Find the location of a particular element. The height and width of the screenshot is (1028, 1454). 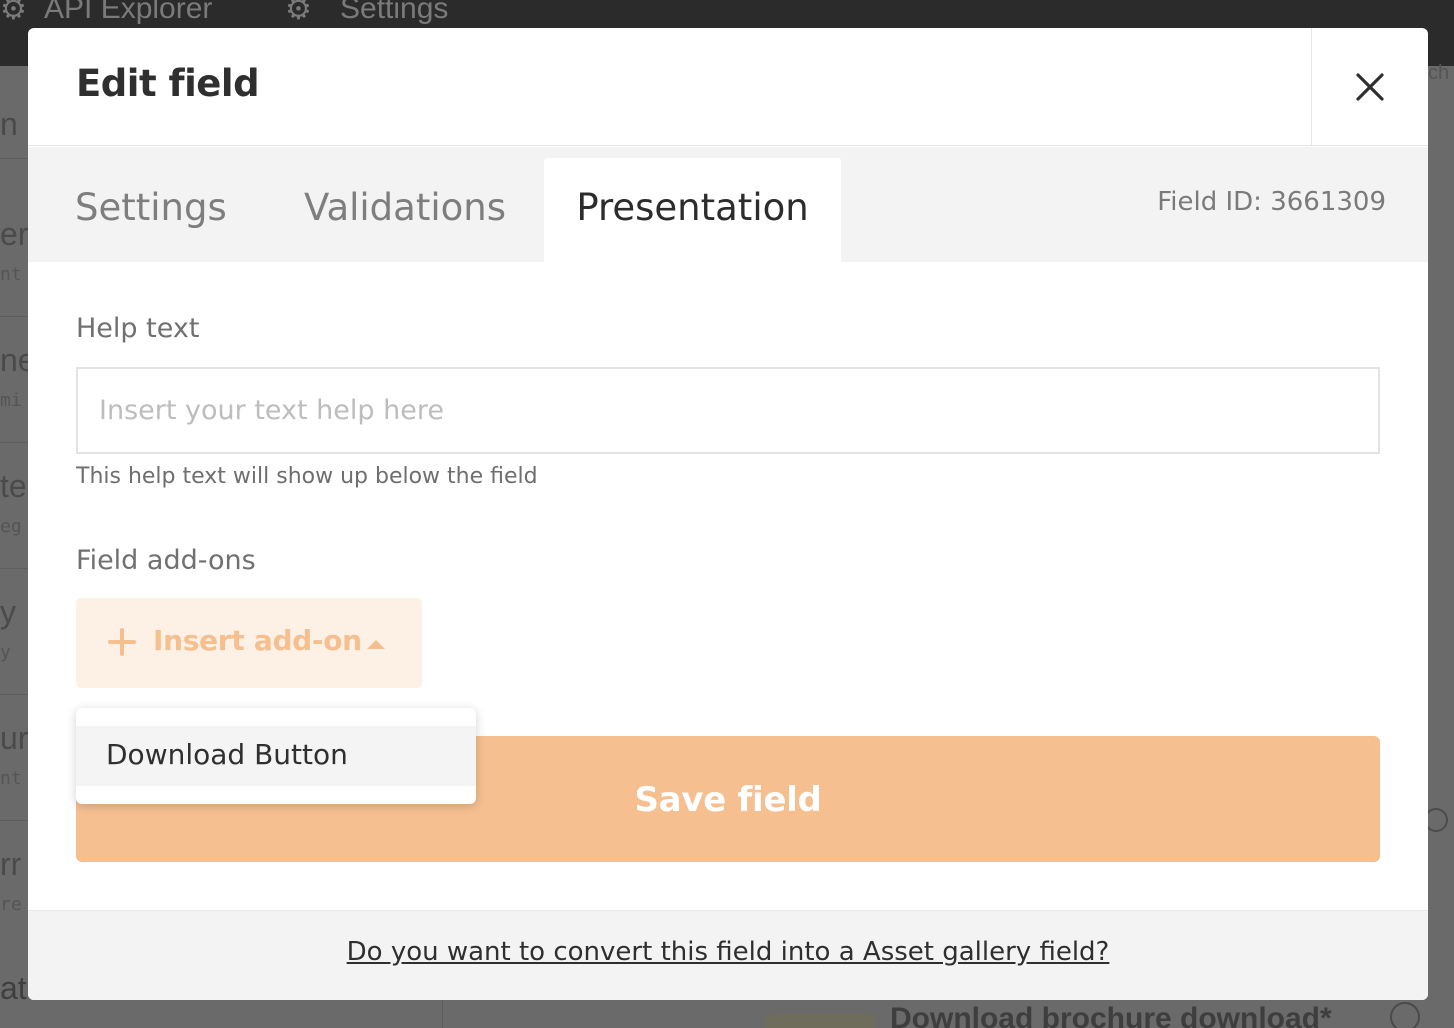

background-gear-icon: ⚙ is located at coordinates (298, 13).